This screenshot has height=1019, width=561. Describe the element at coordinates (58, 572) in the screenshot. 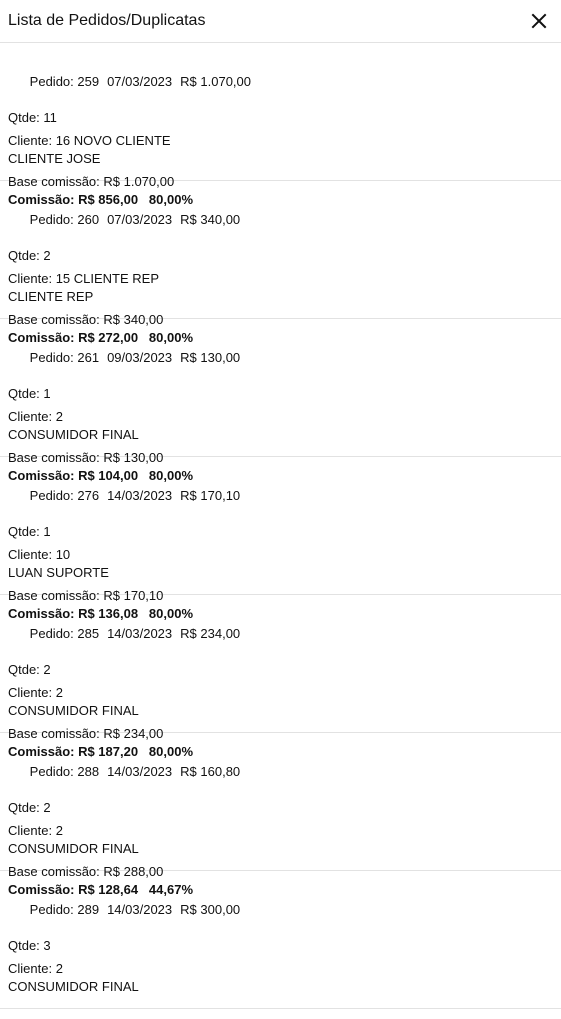

I see `order-client-name: LUAN SUPORTE` at that location.